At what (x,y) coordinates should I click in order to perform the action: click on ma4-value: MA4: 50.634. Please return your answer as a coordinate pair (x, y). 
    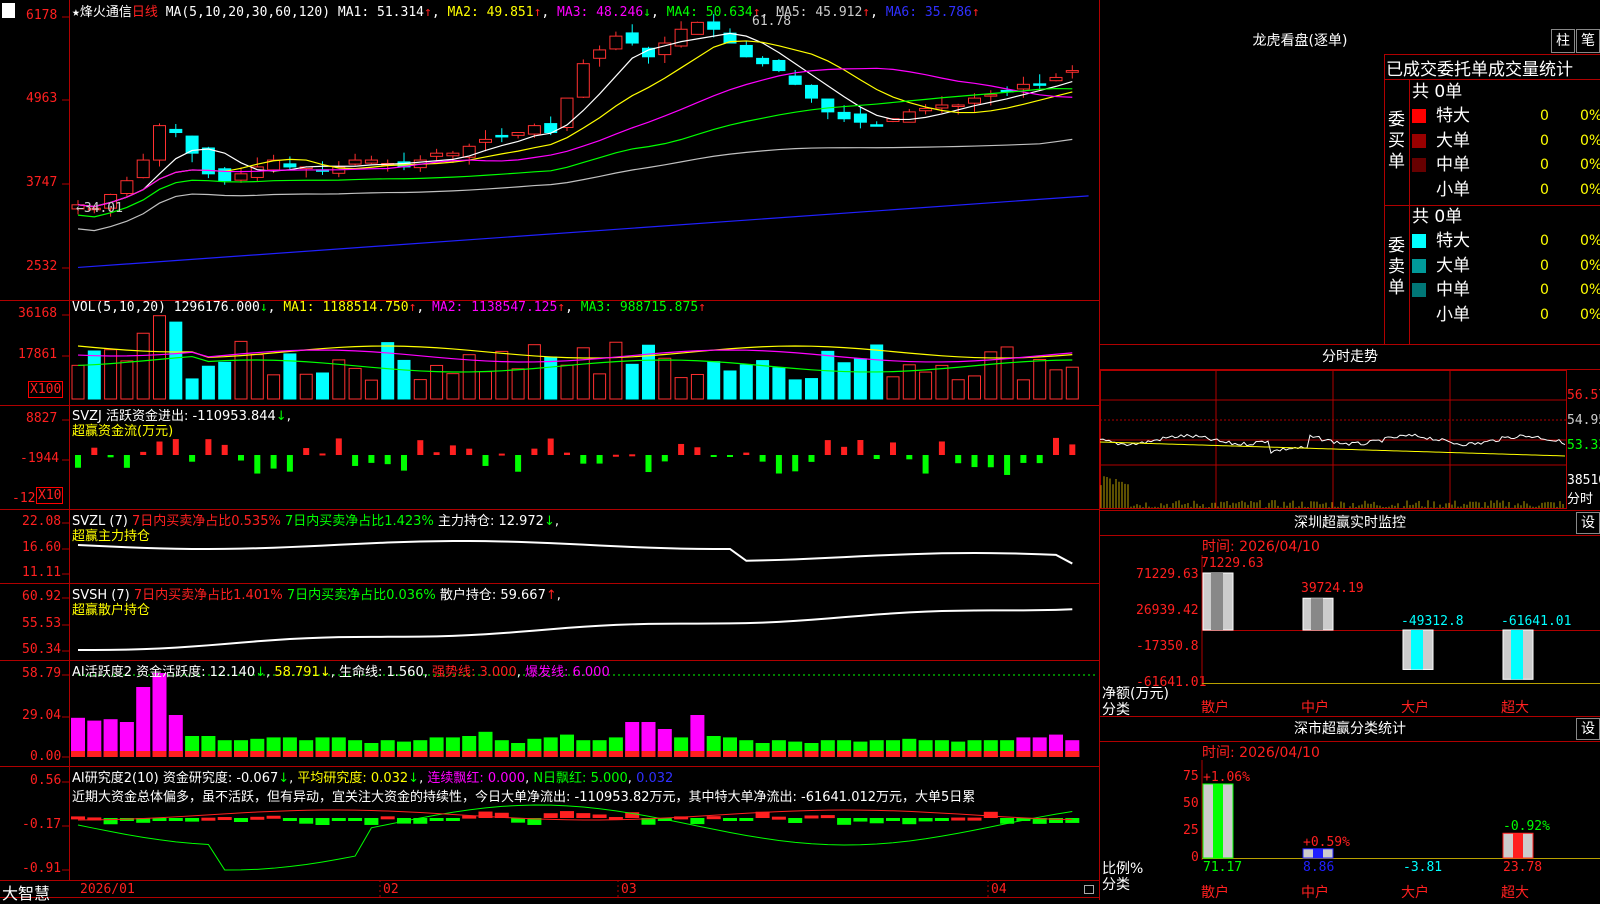
    Looking at the image, I should click on (709, 12).